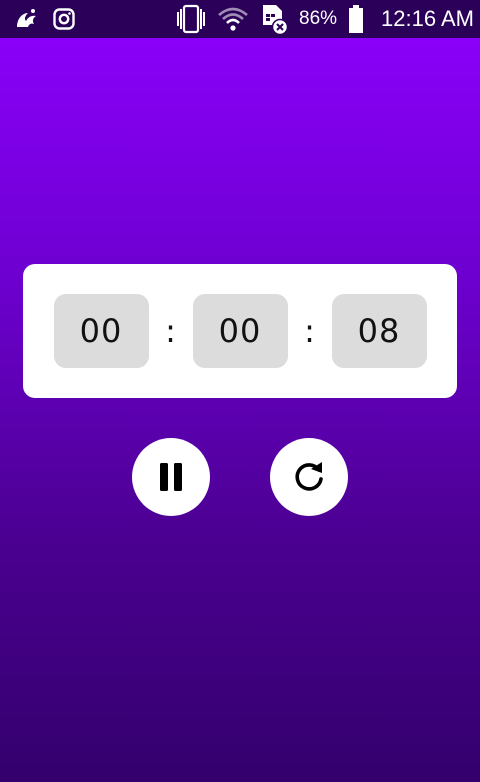 The width and height of the screenshot is (480, 782). Describe the element at coordinates (191, 19) in the screenshot. I see `vibrate-icon` at that location.